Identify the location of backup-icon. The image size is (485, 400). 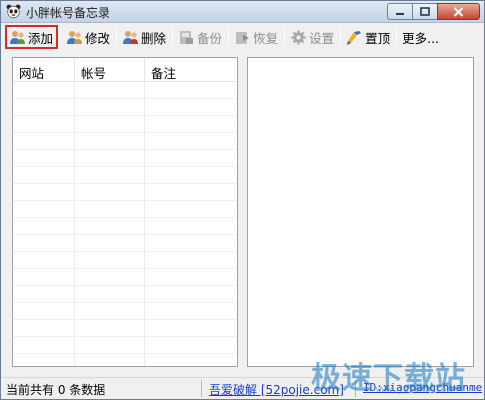
(187, 37).